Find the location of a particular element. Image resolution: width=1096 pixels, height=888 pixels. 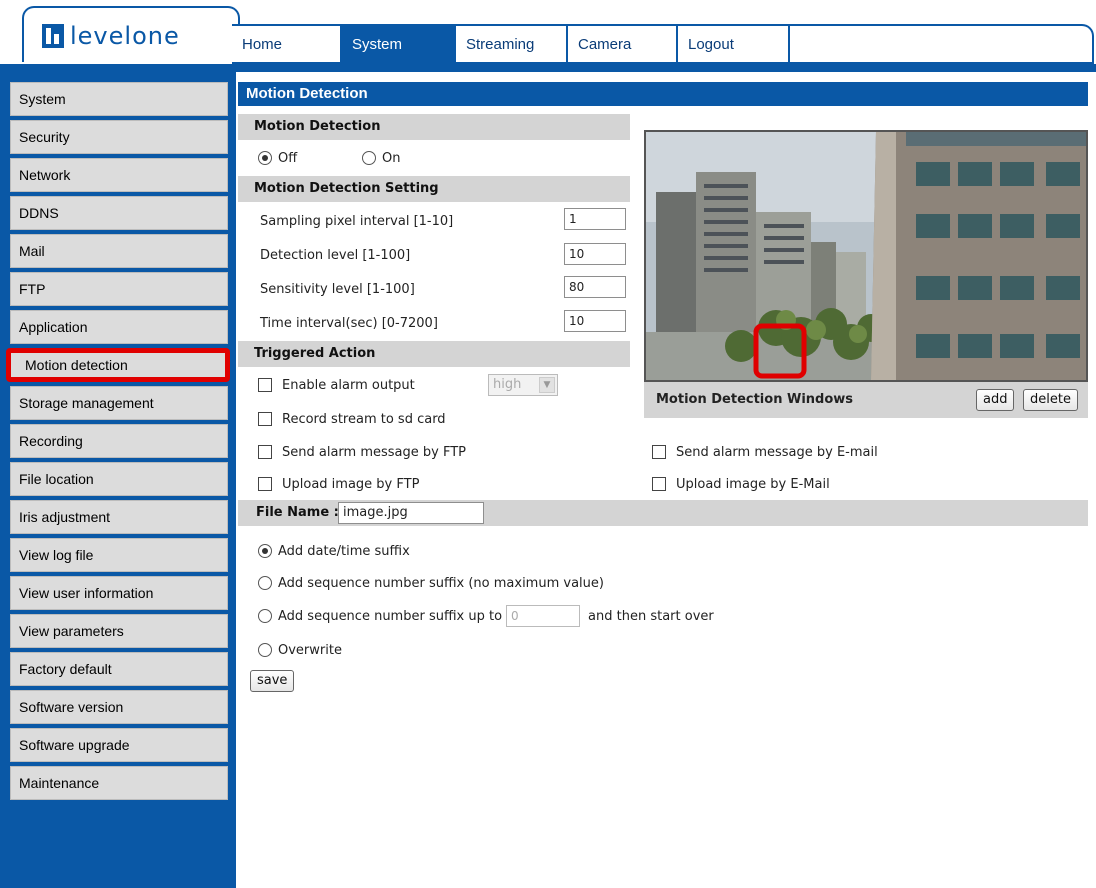

alarm-level-select: high ▼ is located at coordinates (523, 385).